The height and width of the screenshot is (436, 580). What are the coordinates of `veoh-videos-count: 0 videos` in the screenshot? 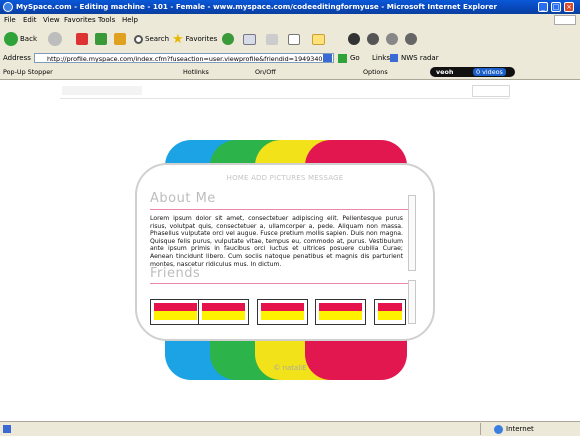 It's located at (489, 72).